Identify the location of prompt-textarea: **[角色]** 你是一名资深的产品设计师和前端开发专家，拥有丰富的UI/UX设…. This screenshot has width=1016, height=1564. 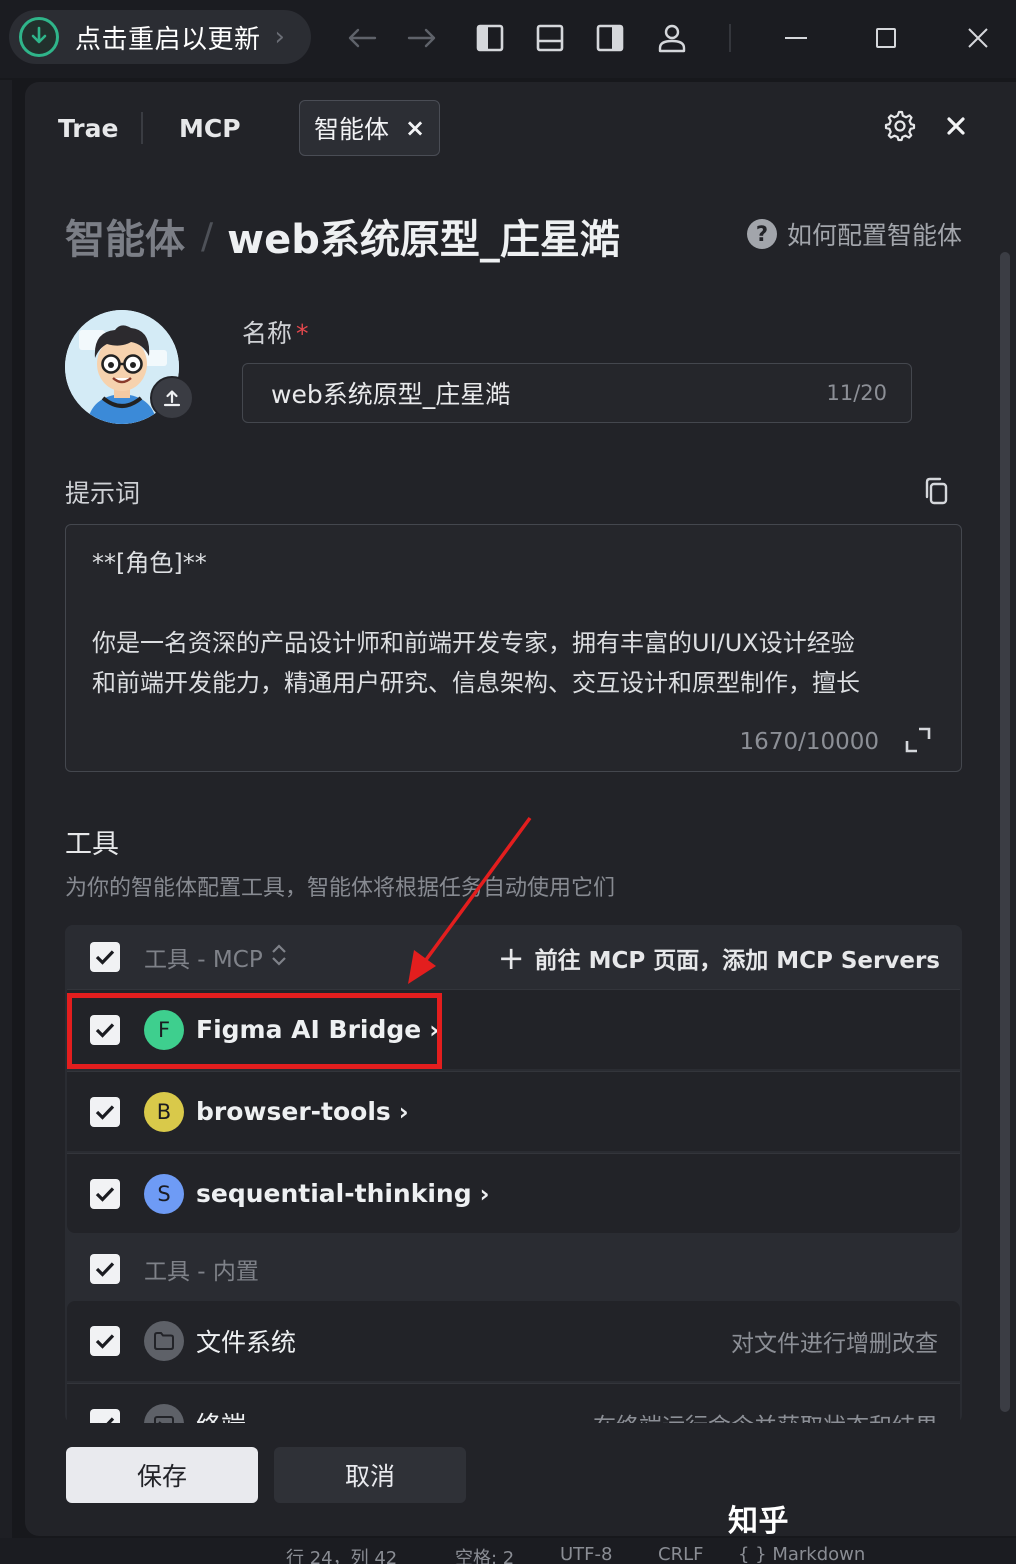
(513, 648).